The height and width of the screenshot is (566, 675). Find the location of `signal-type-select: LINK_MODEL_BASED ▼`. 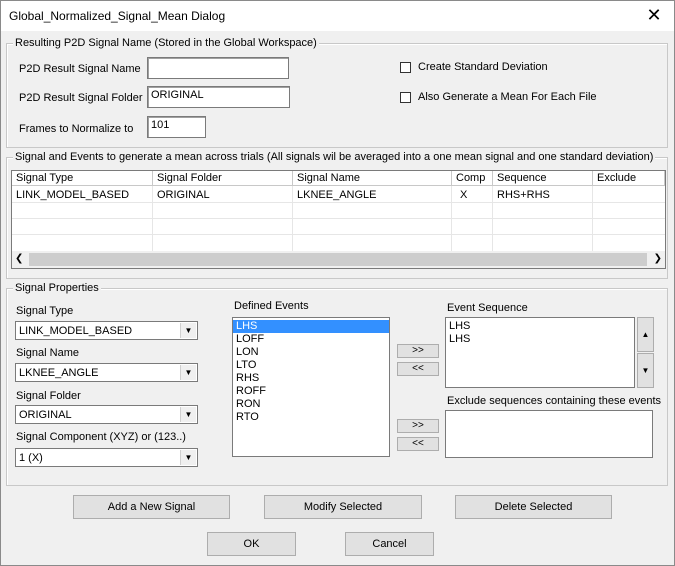

signal-type-select: LINK_MODEL_BASED ▼ is located at coordinates (106, 330).